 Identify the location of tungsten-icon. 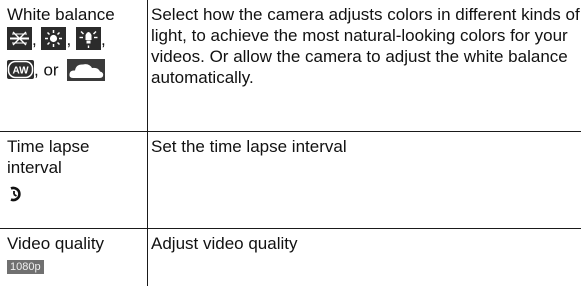
(19, 39).